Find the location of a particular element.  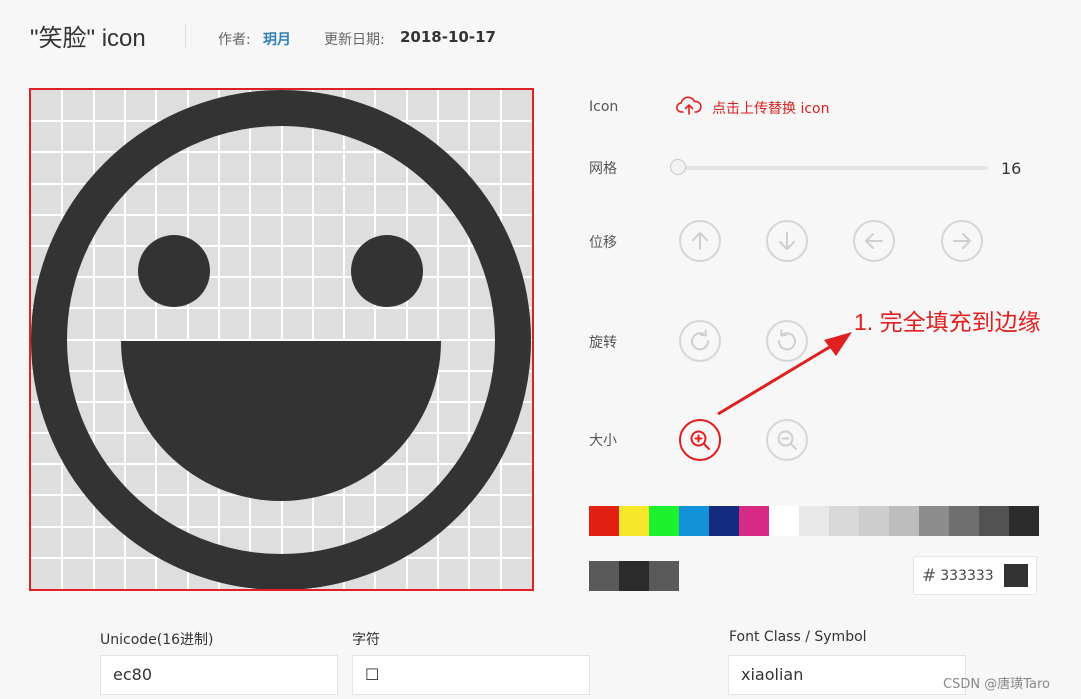

move-up-button is located at coordinates (700, 241).